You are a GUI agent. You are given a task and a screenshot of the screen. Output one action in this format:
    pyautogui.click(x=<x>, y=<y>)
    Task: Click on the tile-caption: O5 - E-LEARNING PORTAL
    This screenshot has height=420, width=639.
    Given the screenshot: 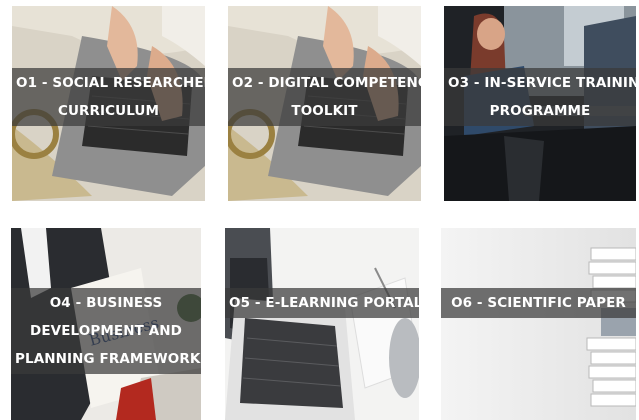 What is the action you would take?
    pyautogui.click(x=322, y=303)
    